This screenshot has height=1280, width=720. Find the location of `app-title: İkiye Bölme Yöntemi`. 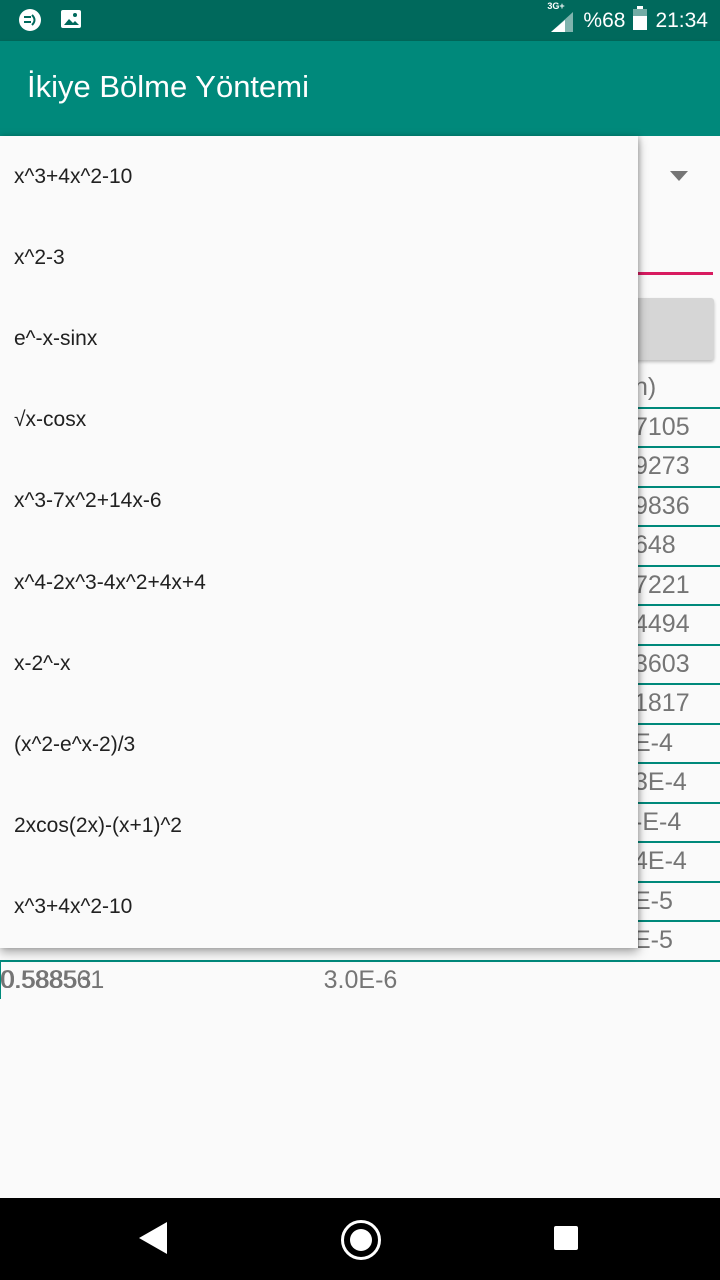

app-title: İkiye Bölme Yöntemi is located at coordinates (168, 86).